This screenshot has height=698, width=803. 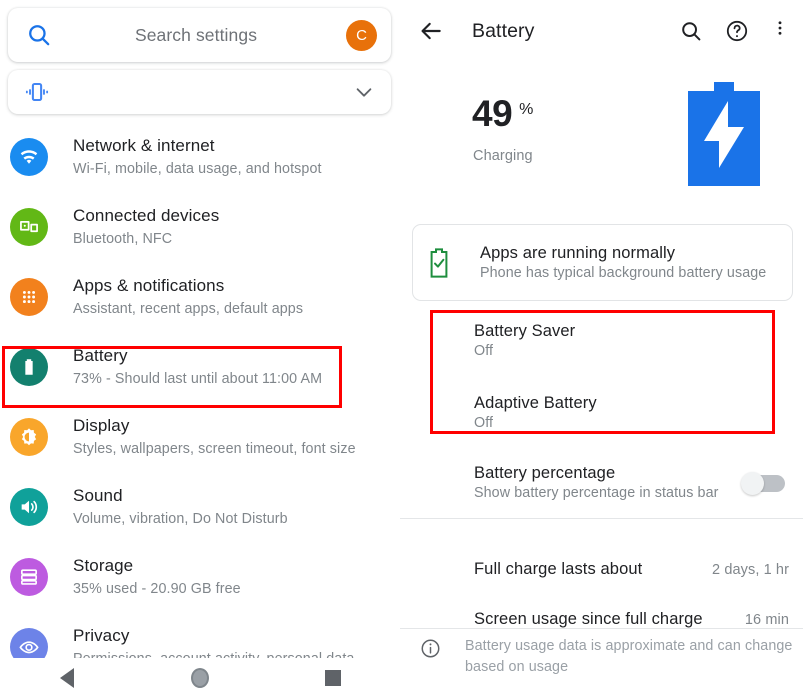 I want to click on screen-usage-label: Screen usage since full charge, so click(x=588, y=619).